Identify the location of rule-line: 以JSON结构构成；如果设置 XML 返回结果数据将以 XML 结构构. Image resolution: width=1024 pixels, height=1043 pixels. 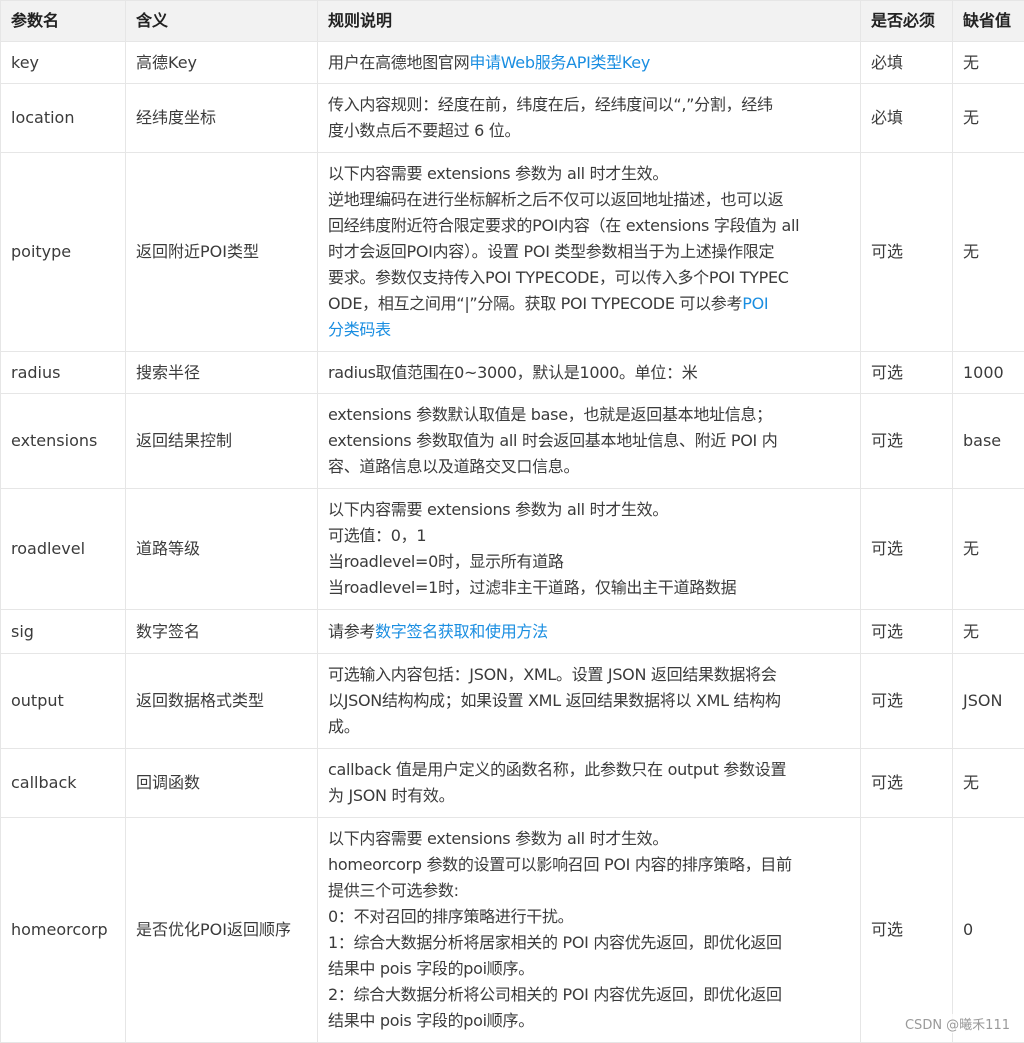
(589, 701).